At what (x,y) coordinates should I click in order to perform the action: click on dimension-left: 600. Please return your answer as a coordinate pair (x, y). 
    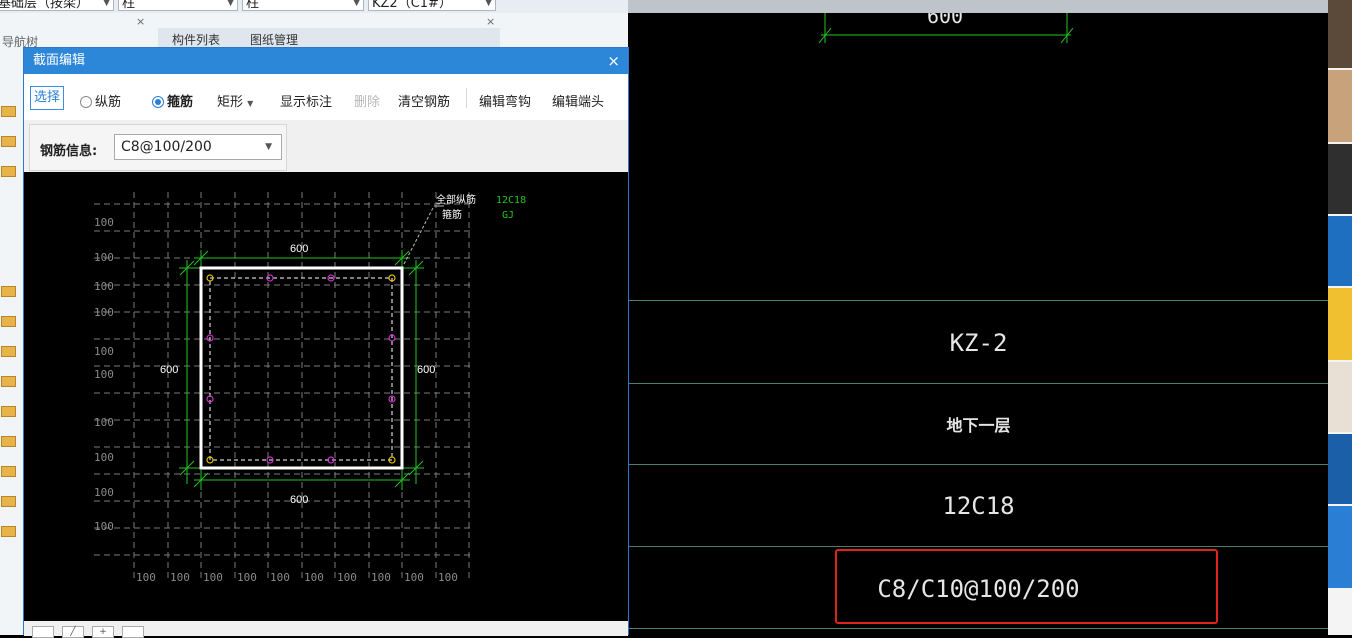
    Looking at the image, I should click on (169, 370).